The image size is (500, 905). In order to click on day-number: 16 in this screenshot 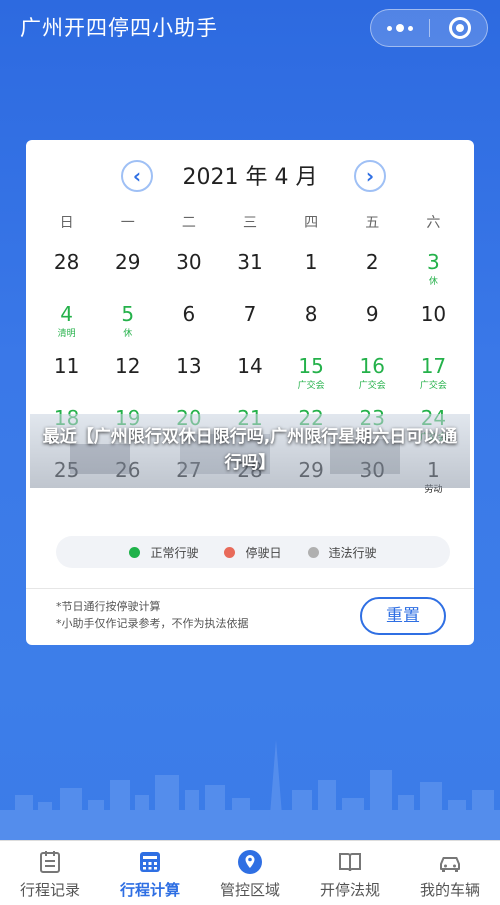, I will do `click(372, 366)`.